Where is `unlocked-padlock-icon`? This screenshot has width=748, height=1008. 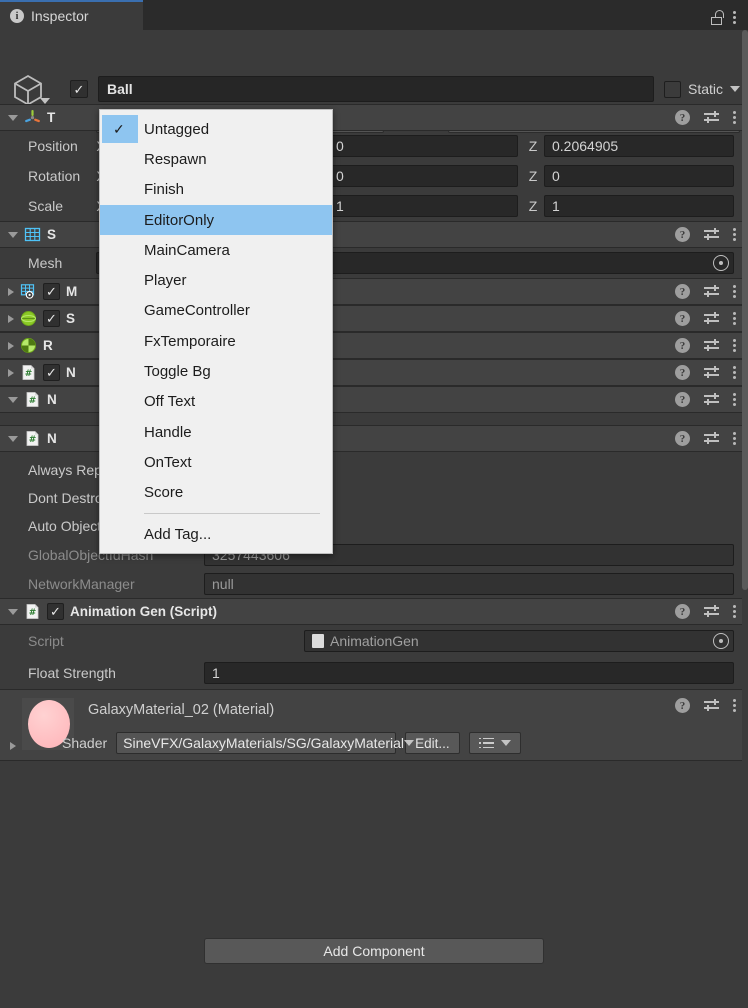
unlocked-padlock-icon is located at coordinates (717, 17).